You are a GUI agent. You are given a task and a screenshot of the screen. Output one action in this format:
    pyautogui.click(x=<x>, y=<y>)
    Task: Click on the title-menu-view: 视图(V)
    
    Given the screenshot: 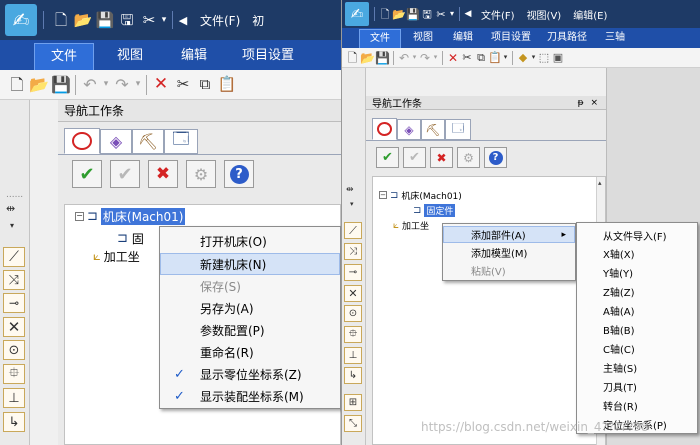 What is the action you would take?
    pyautogui.click(x=544, y=14)
    